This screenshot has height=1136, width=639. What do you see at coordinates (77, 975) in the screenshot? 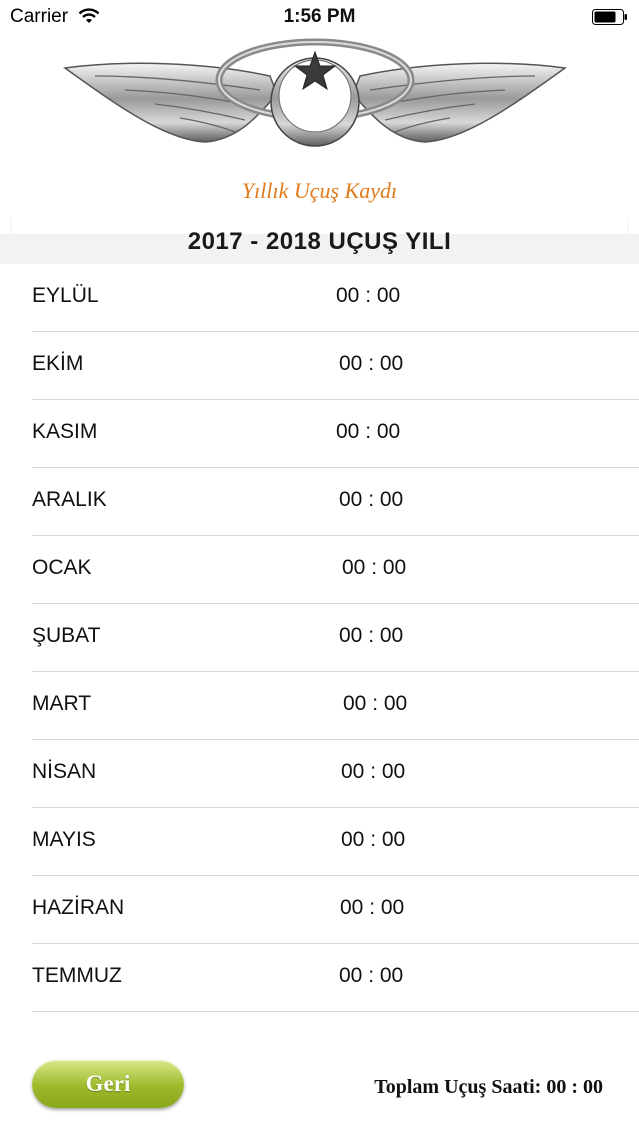
I see `month-label: TEMMUZ` at bounding box center [77, 975].